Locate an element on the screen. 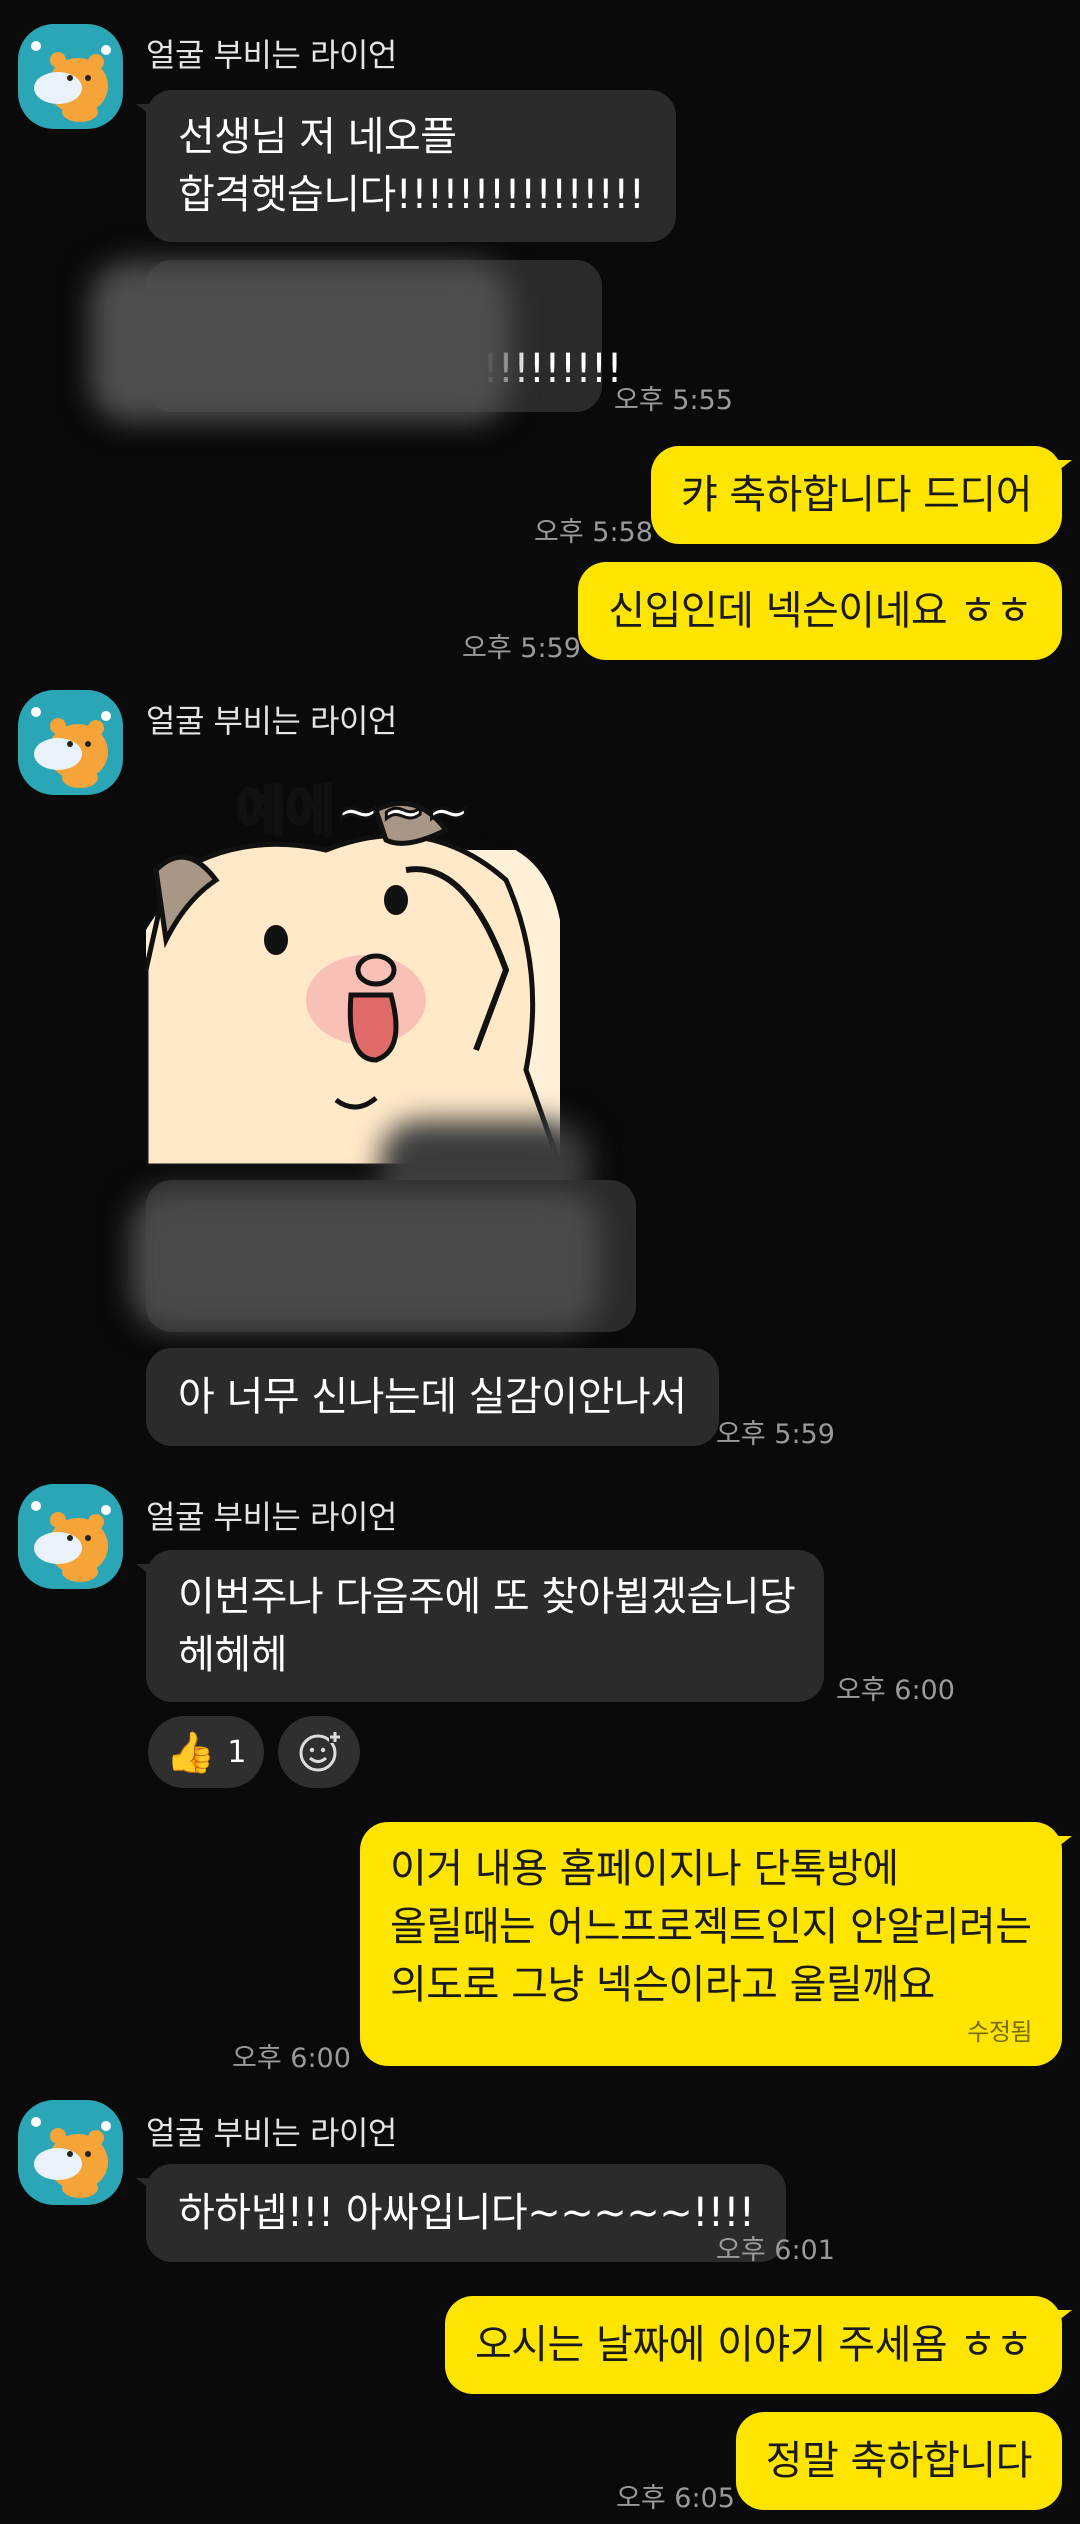  message-text: 신입인데 넥슨이네요 ㅎㅎ is located at coordinates (820, 611).